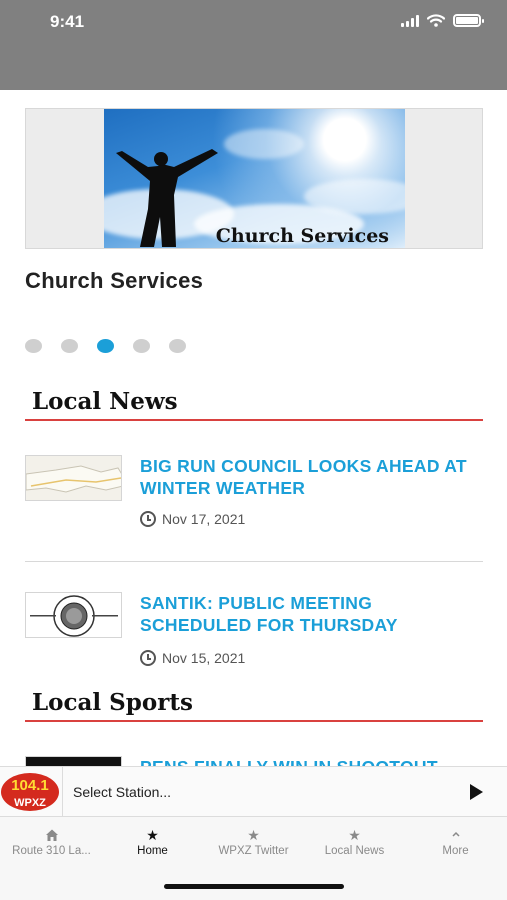  What do you see at coordinates (253, 45) in the screenshot?
I see `status-bar: 9:41` at bounding box center [253, 45].